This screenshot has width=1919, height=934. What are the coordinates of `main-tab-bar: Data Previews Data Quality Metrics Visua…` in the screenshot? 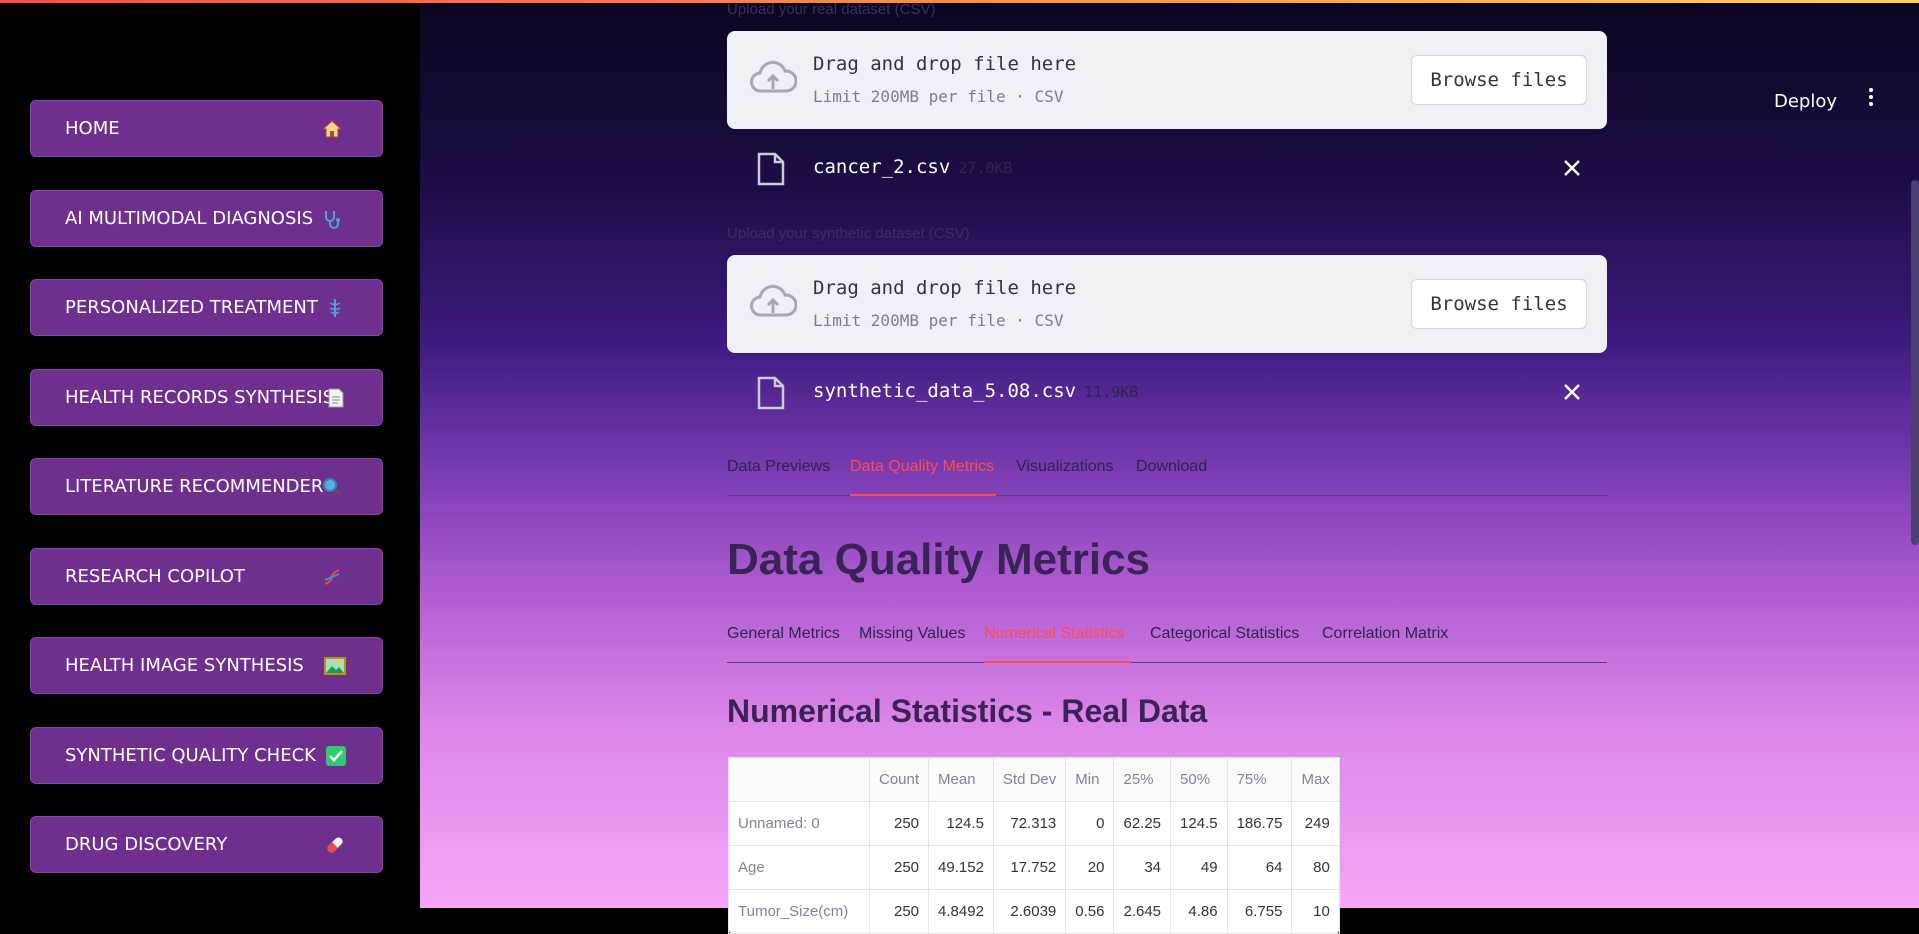 It's located at (1167, 473).